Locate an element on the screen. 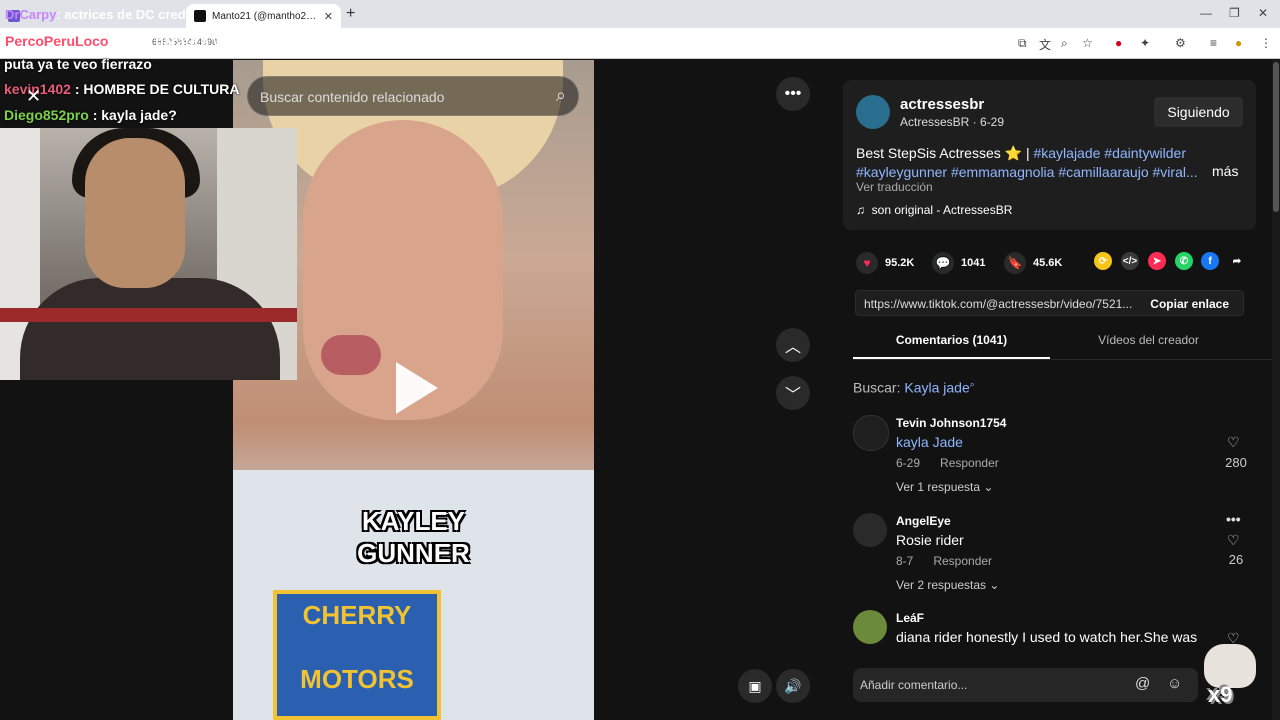 The width and height of the screenshot is (1280, 720). creator-avatar is located at coordinates (873, 112).